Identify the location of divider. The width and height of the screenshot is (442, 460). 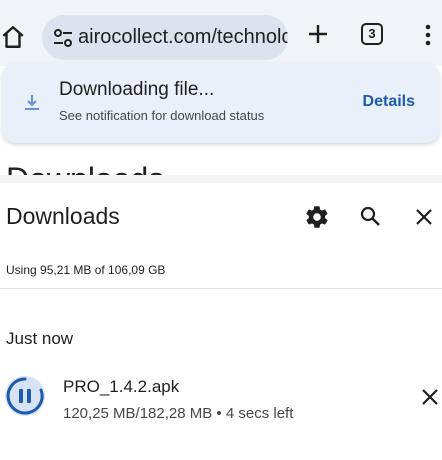
(221, 288).